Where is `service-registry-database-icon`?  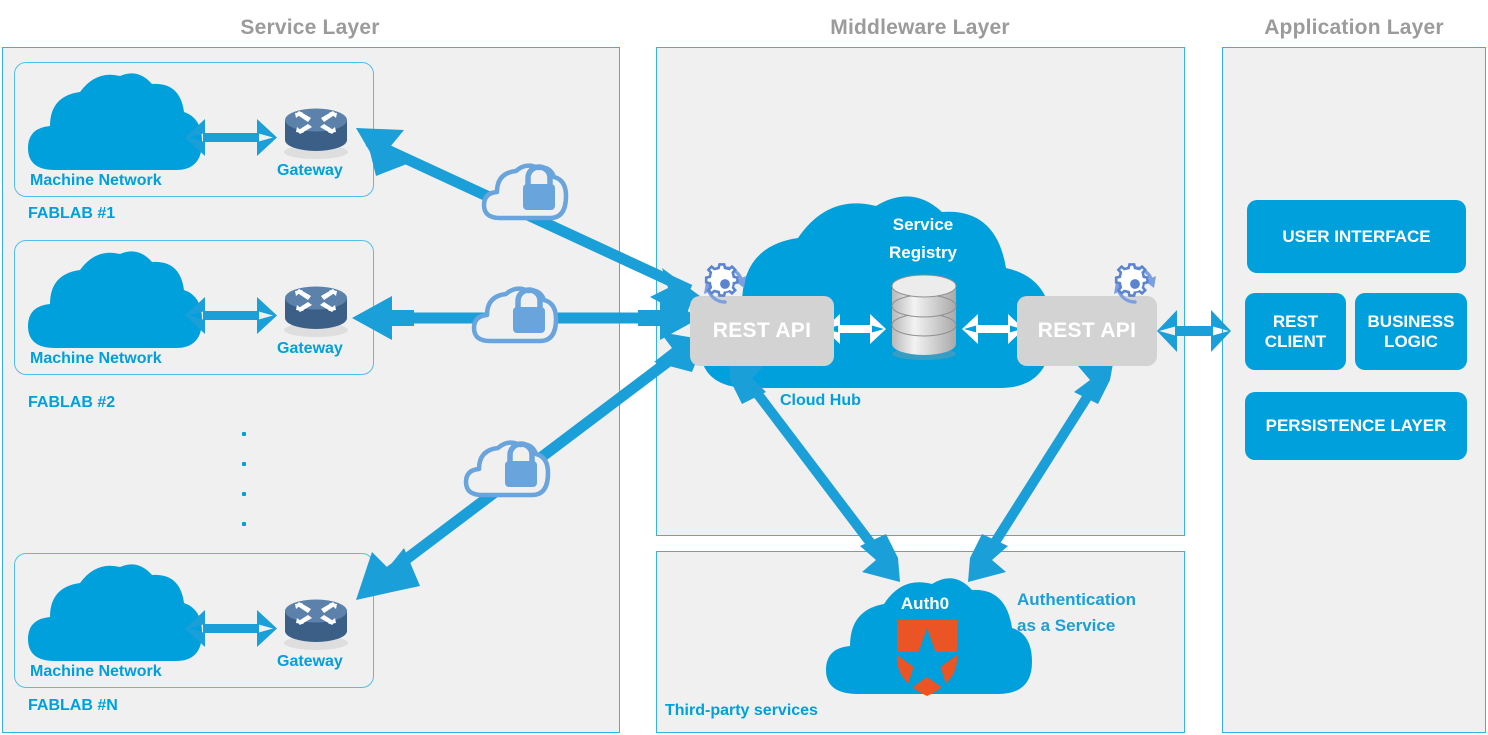 service-registry-database-icon is located at coordinates (924, 317).